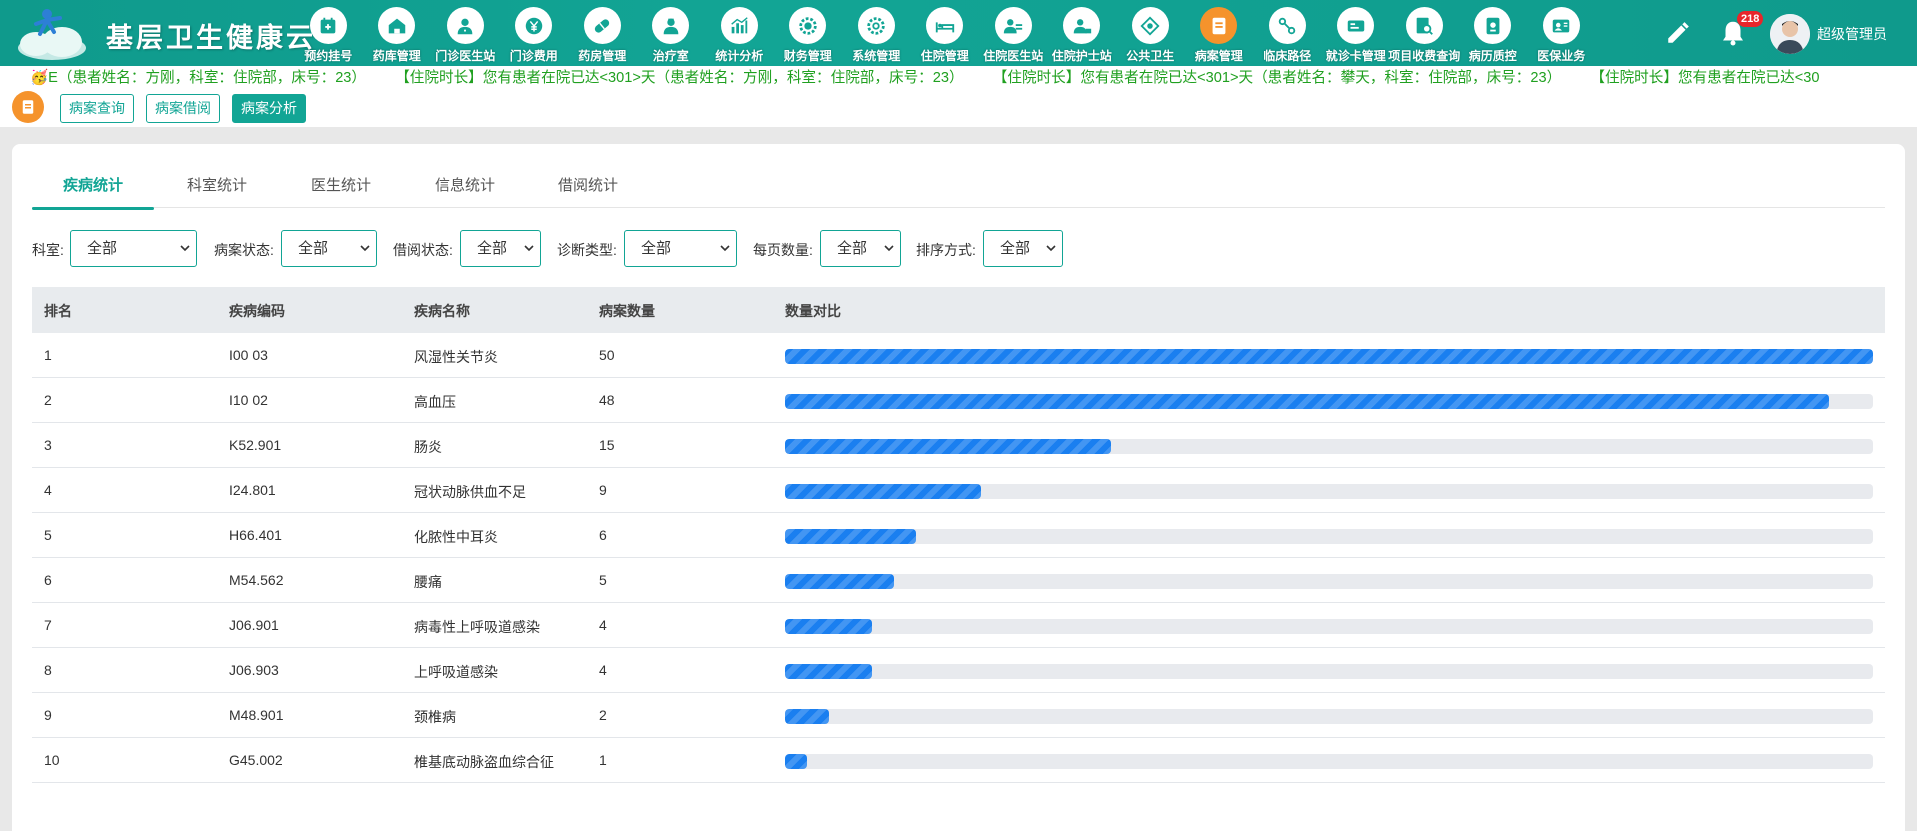 The height and width of the screenshot is (831, 1917). I want to click on user-name: 超级管理员, so click(1852, 34).